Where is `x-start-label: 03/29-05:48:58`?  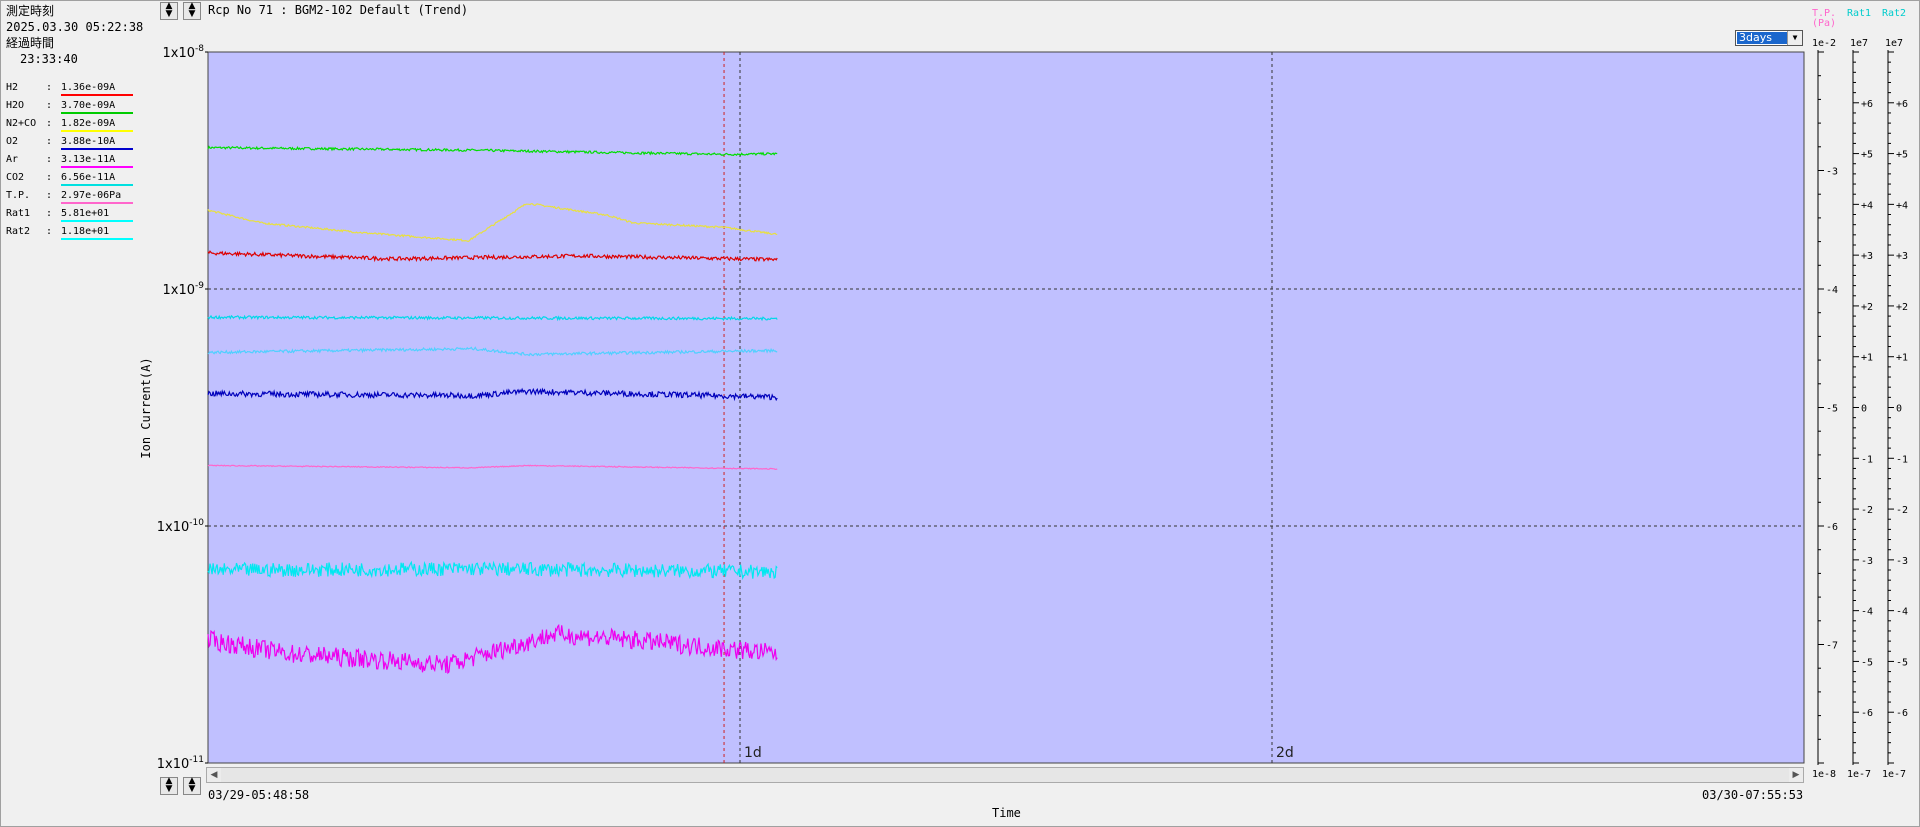 x-start-label: 03/29-05:48:58 is located at coordinates (259, 795).